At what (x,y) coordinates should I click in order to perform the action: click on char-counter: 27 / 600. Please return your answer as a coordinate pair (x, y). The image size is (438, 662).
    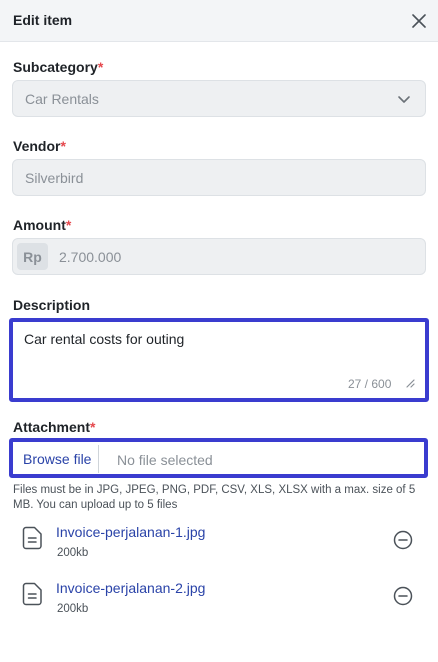
    Looking at the image, I should click on (370, 384).